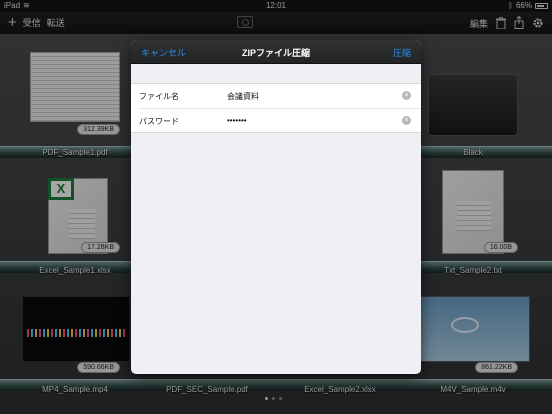 The image size is (552, 414). Describe the element at coordinates (402, 52) in the screenshot. I see `compress-button: 圧縮` at that location.